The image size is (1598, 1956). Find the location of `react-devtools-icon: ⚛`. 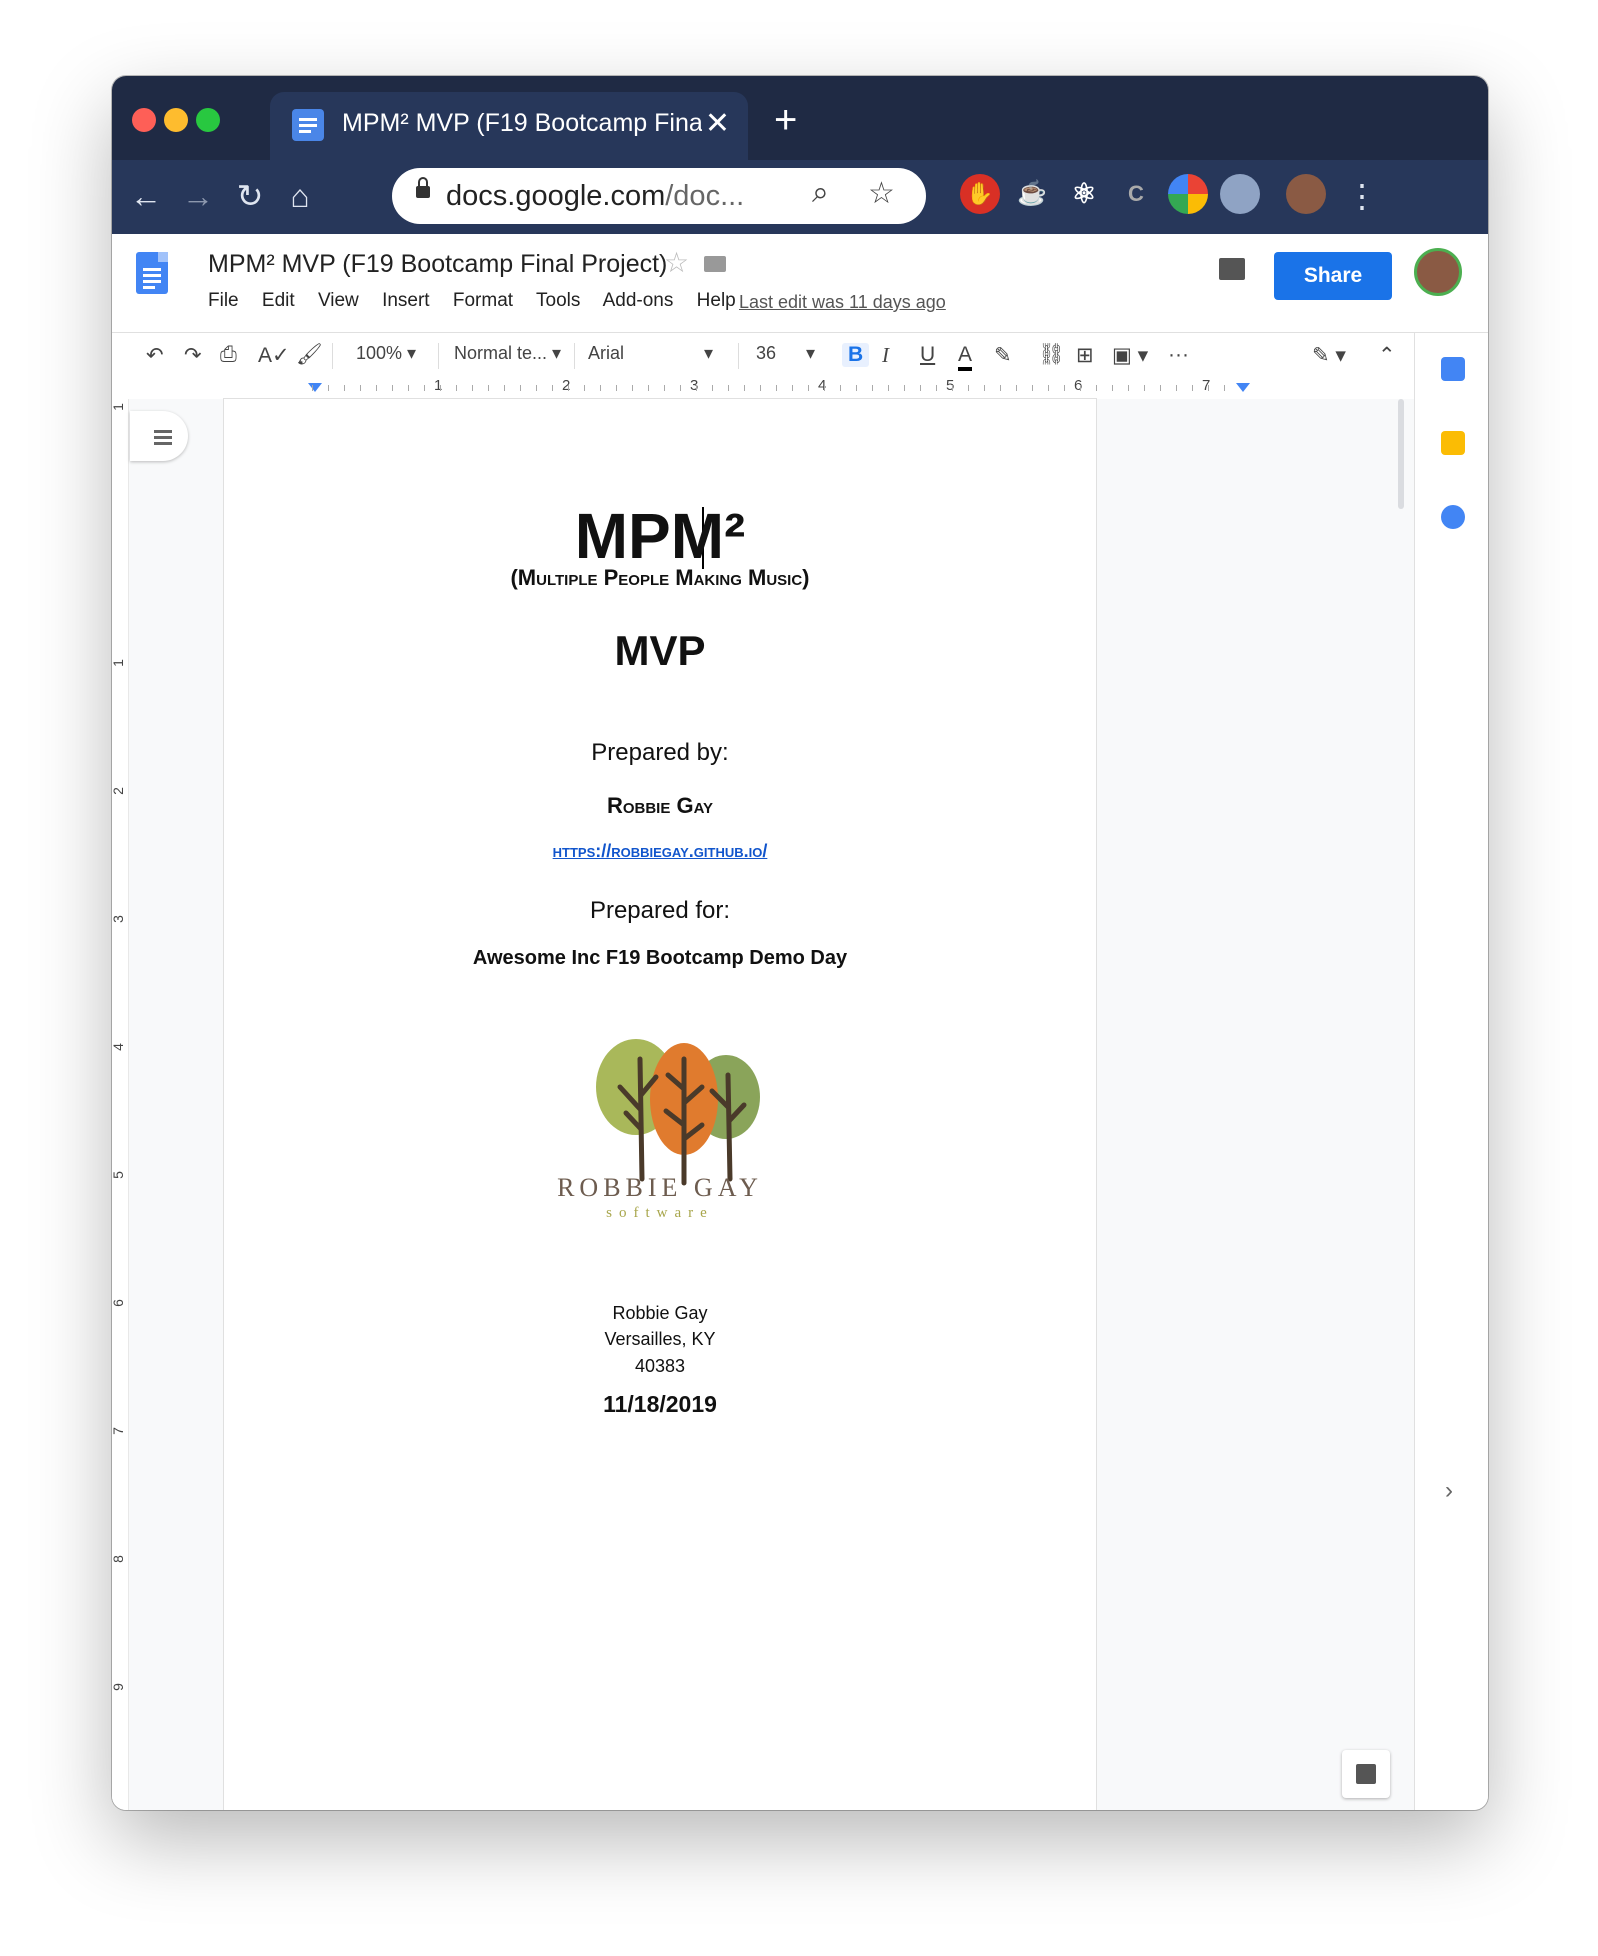

react-devtools-icon: ⚛ is located at coordinates (1084, 194).